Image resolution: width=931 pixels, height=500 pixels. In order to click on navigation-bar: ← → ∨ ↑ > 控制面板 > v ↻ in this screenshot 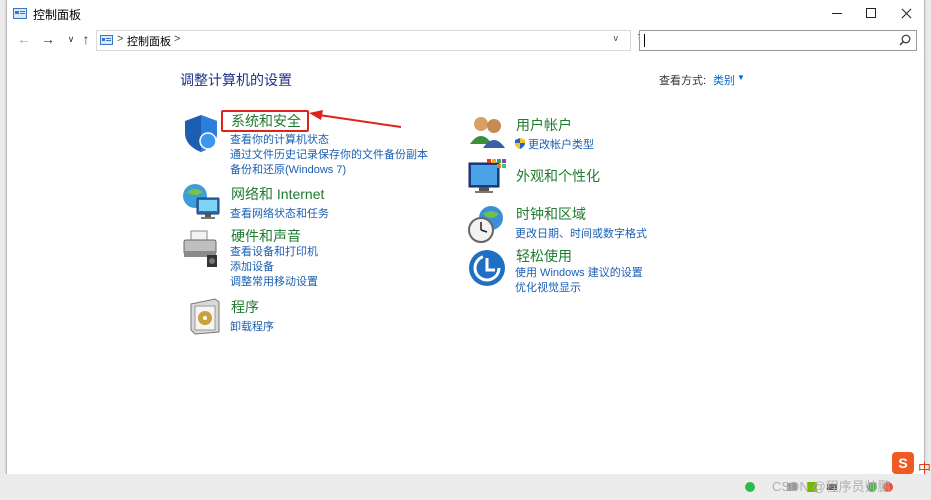, I will do `click(465, 40)`.